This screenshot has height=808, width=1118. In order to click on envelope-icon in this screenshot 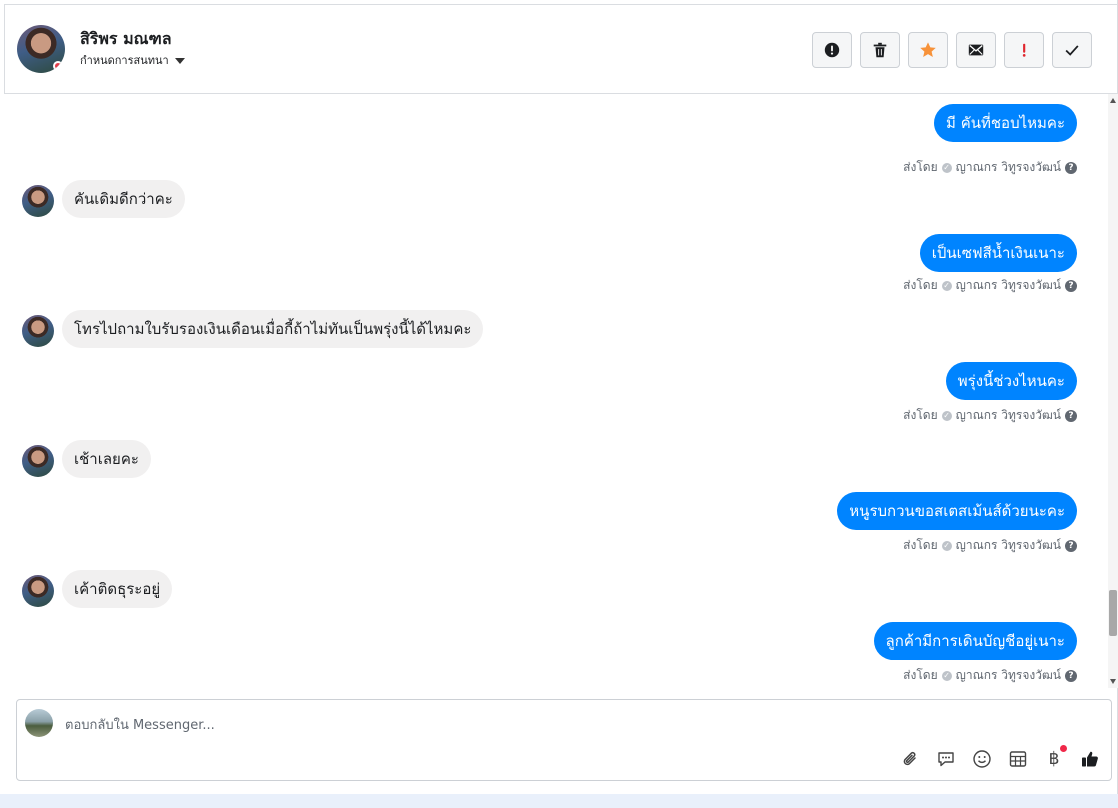, I will do `click(976, 50)`.